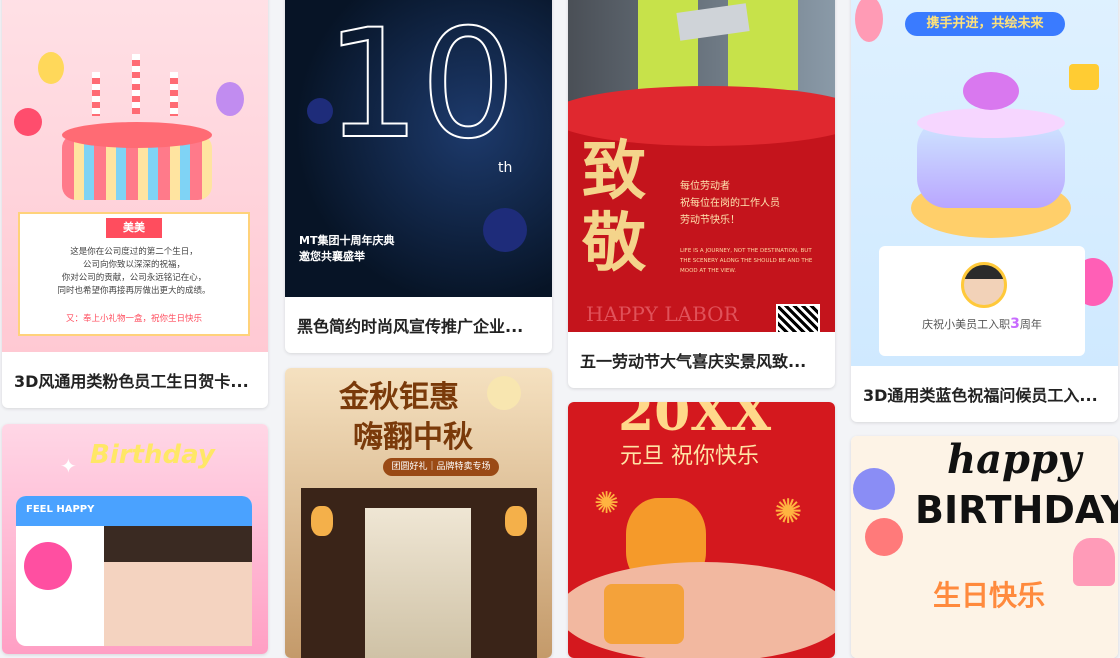 This screenshot has width=1120, height=658. I want to click on event-line-1: MT集团十周年庆典, so click(347, 240).